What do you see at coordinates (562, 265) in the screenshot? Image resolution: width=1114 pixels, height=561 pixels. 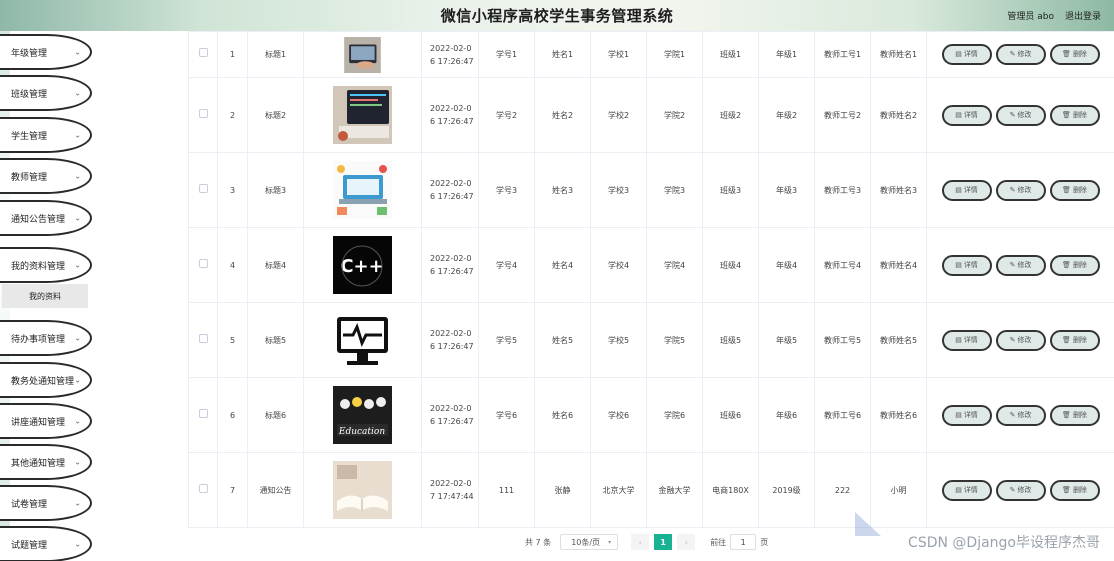 I see `cell-name: 姓名4` at bounding box center [562, 265].